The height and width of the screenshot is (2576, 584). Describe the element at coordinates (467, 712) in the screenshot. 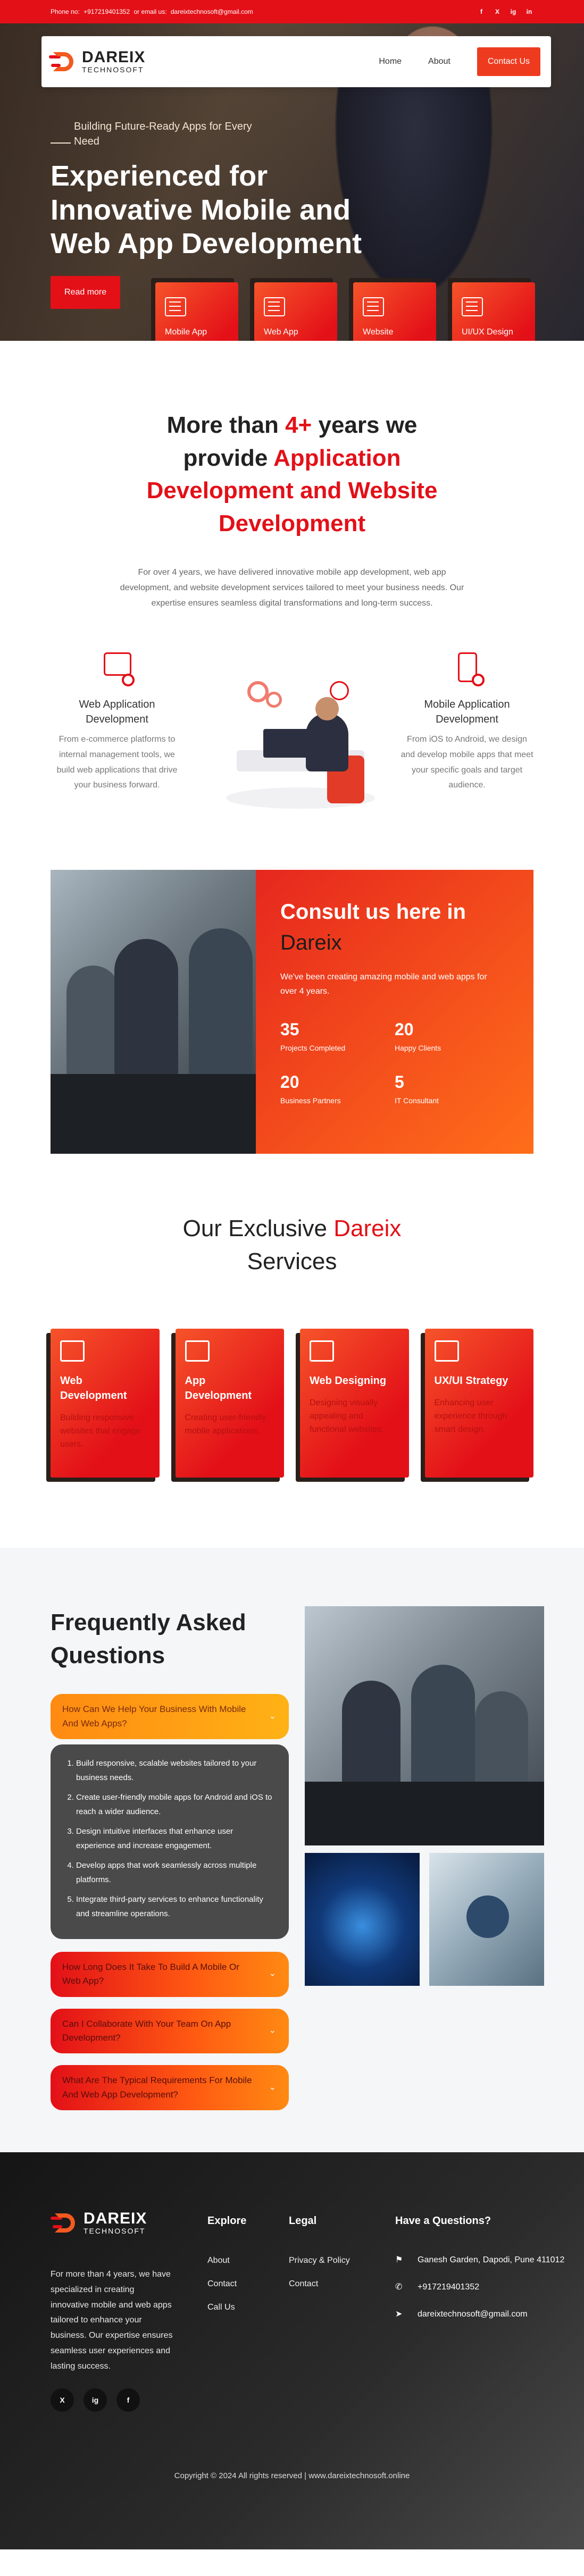

I see `feature-title: Mobile Application Development` at that location.